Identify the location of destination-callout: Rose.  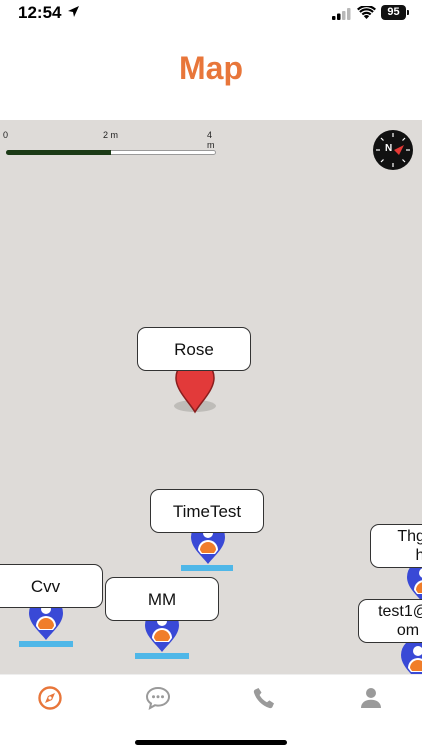
(194, 349).